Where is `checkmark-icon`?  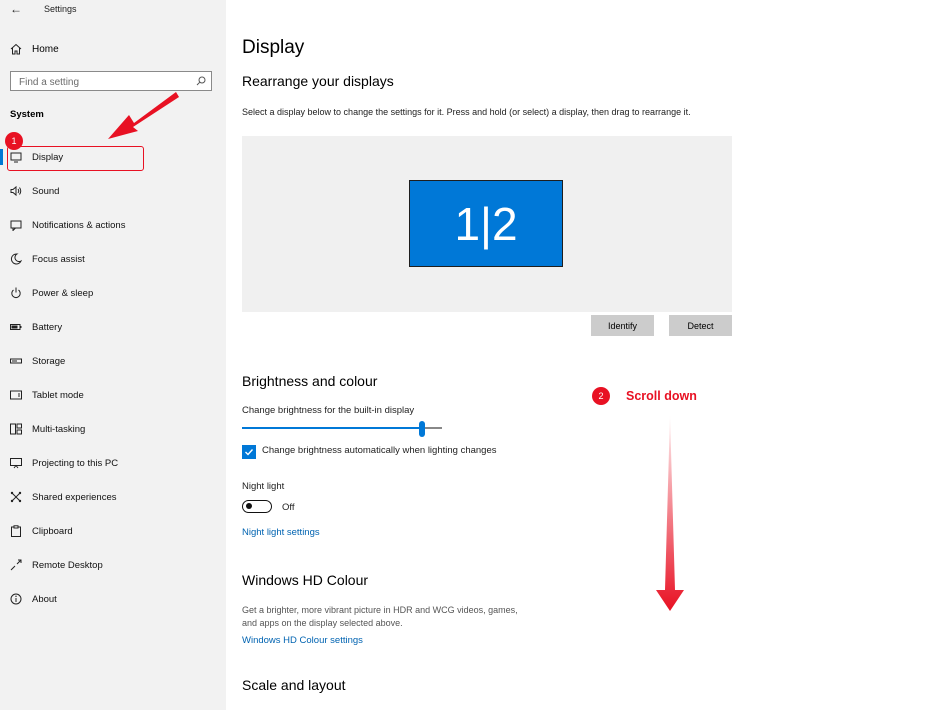
checkmark-icon is located at coordinates (249, 452).